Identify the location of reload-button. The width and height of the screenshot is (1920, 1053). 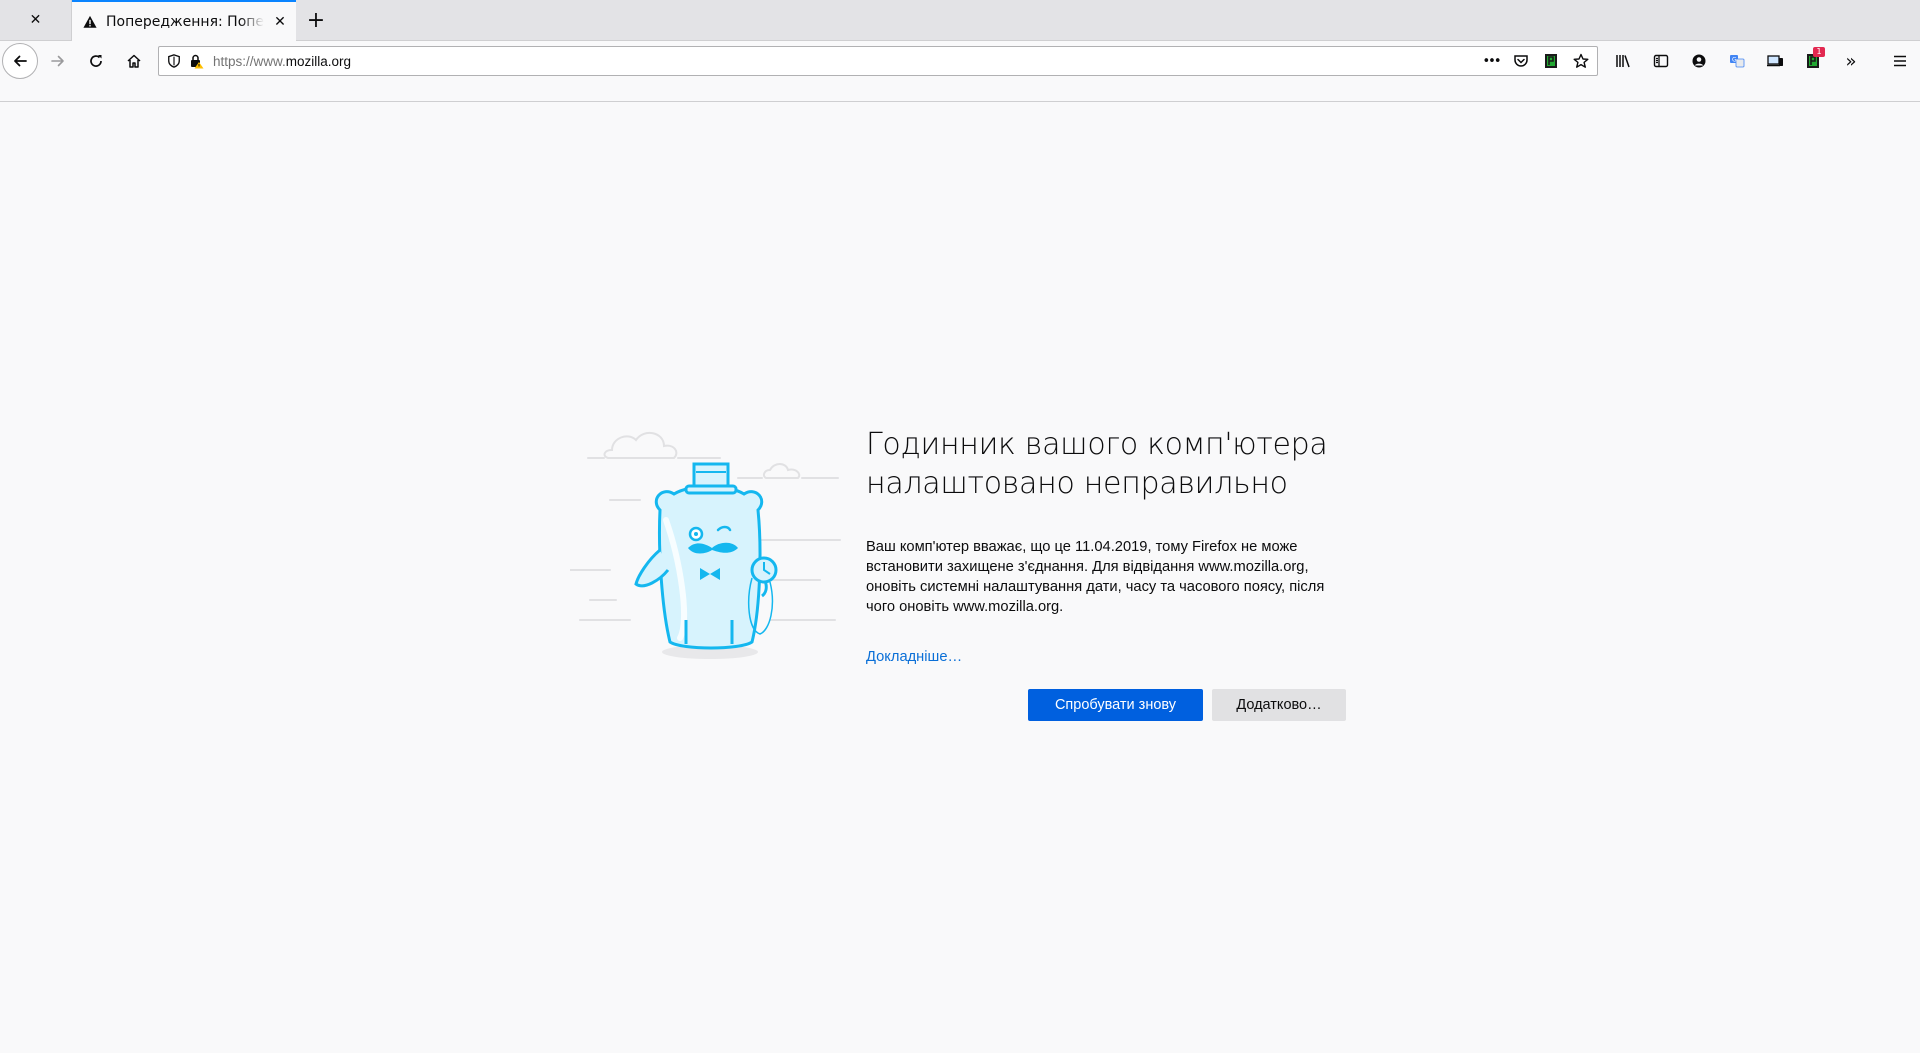
(96, 61).